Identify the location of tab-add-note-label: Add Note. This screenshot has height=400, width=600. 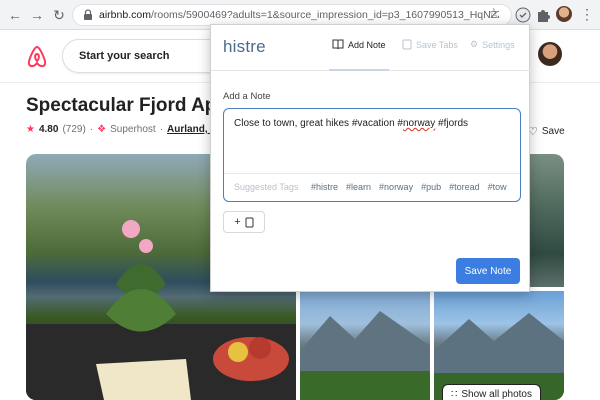
(367, 44).